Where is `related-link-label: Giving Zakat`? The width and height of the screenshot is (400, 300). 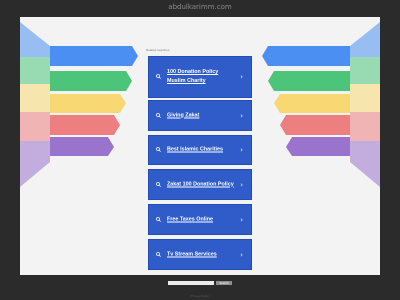 related-link-label: Giving Zakat is located at coordinates (202, 115).